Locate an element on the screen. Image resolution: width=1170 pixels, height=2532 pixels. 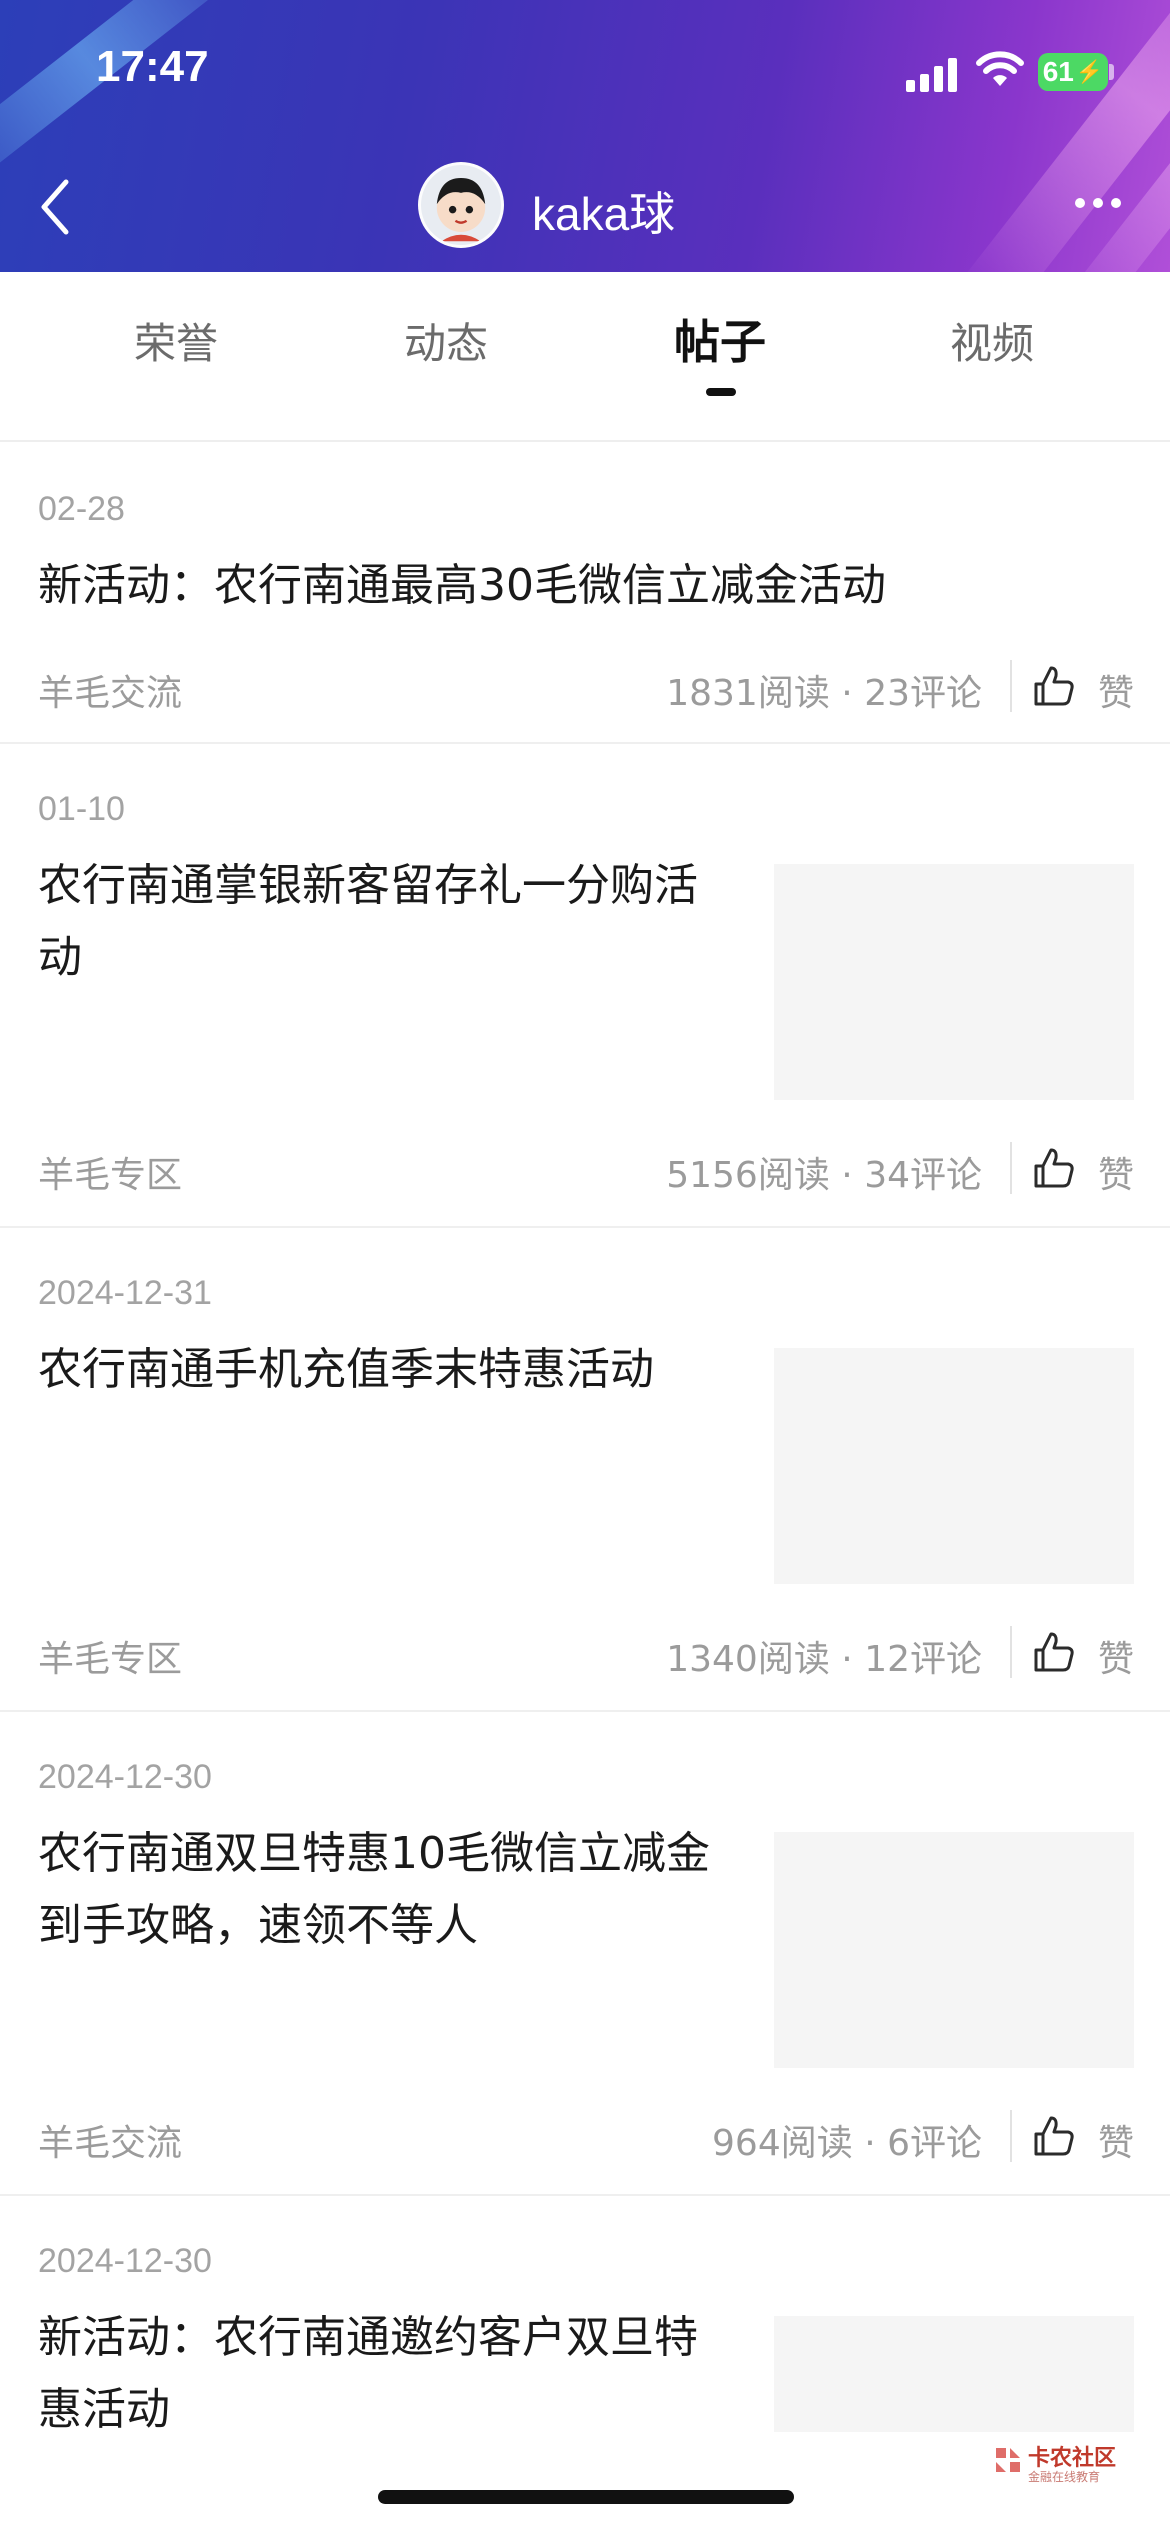
post-title: 农行南通双旦特惠10毛微信立减金到手攻略，速领不等人 is located at coordinates (388, 1890).